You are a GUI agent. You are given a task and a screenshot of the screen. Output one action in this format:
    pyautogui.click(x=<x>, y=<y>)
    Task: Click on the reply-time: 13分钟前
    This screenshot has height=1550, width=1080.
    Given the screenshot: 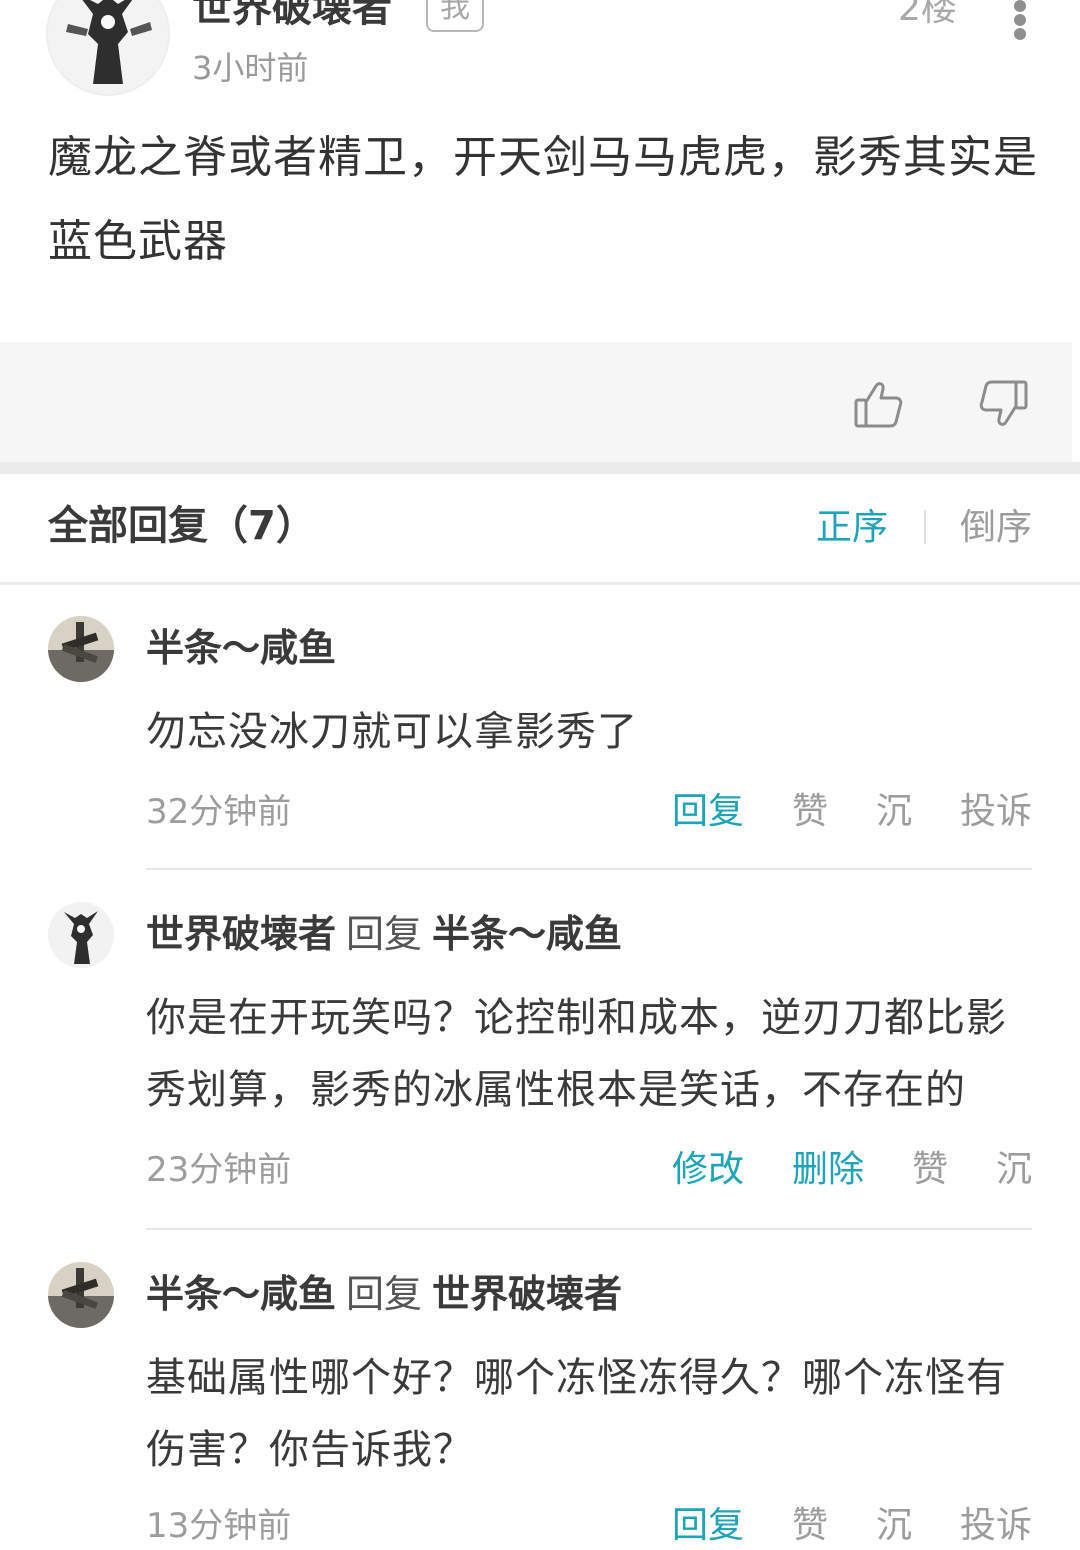 What is the action you would take?
    pyautogui.click(x=219, y=1526)
    